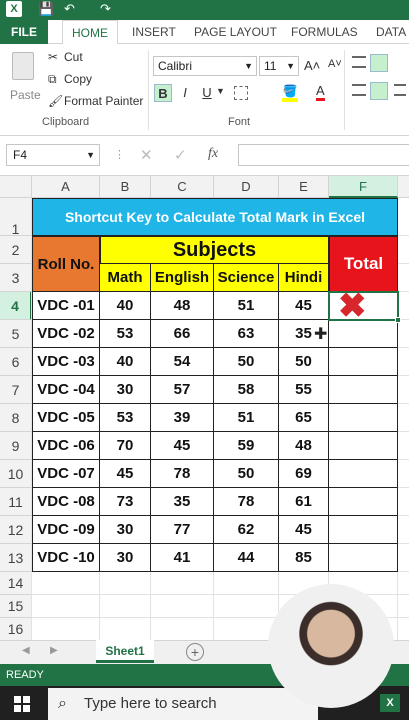 This screenshot has width=409, height=720. What do you see at coordinates (24, 32) in the screenshot?
I see `tab-file: FILE` at bounding box center [24, 32].